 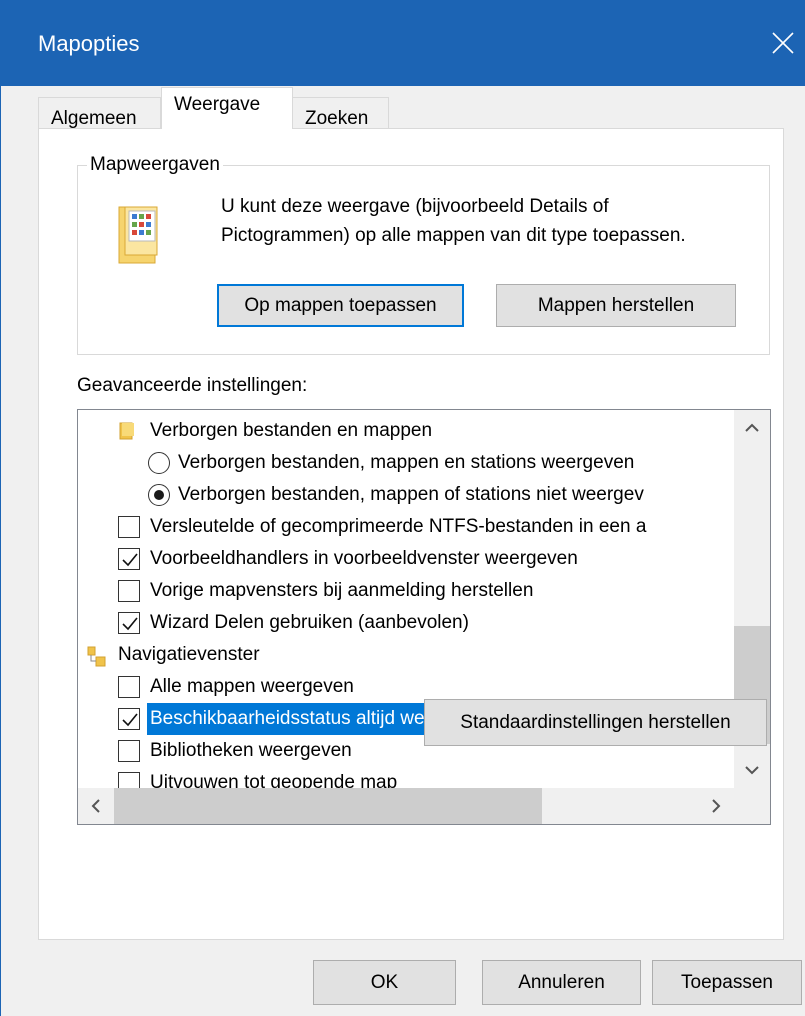 What do you see at coordinates (403, 43) in the screenshot?
I see `title-bar: Mapopties` at bounding box center [403, 43].